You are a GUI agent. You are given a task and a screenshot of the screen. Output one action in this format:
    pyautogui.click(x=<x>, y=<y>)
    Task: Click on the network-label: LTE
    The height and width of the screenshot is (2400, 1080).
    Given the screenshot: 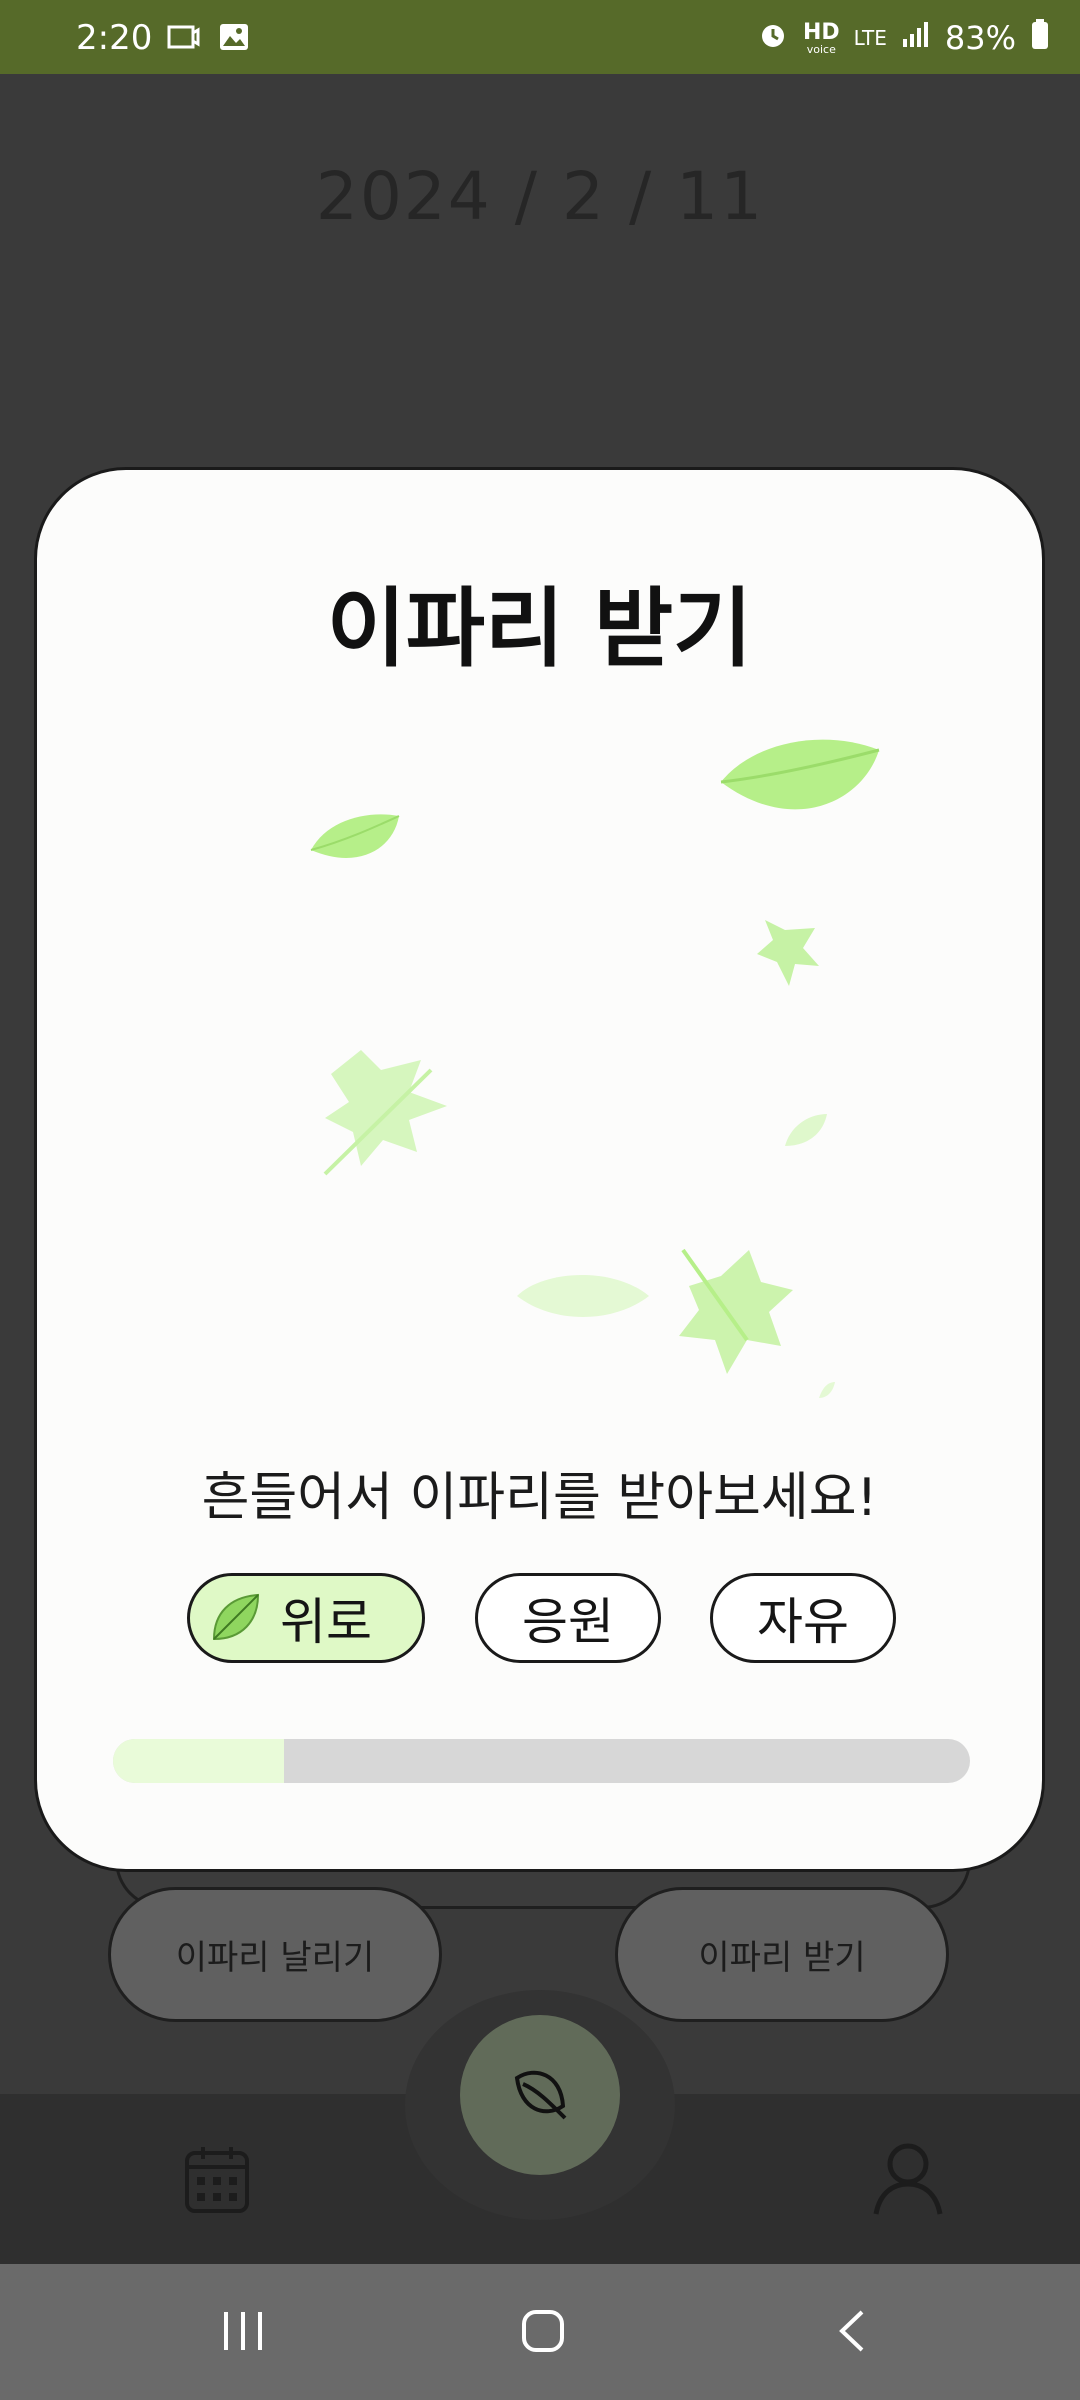 What is the action you would take?
    pyautogui.click(x=870, y=38)
    